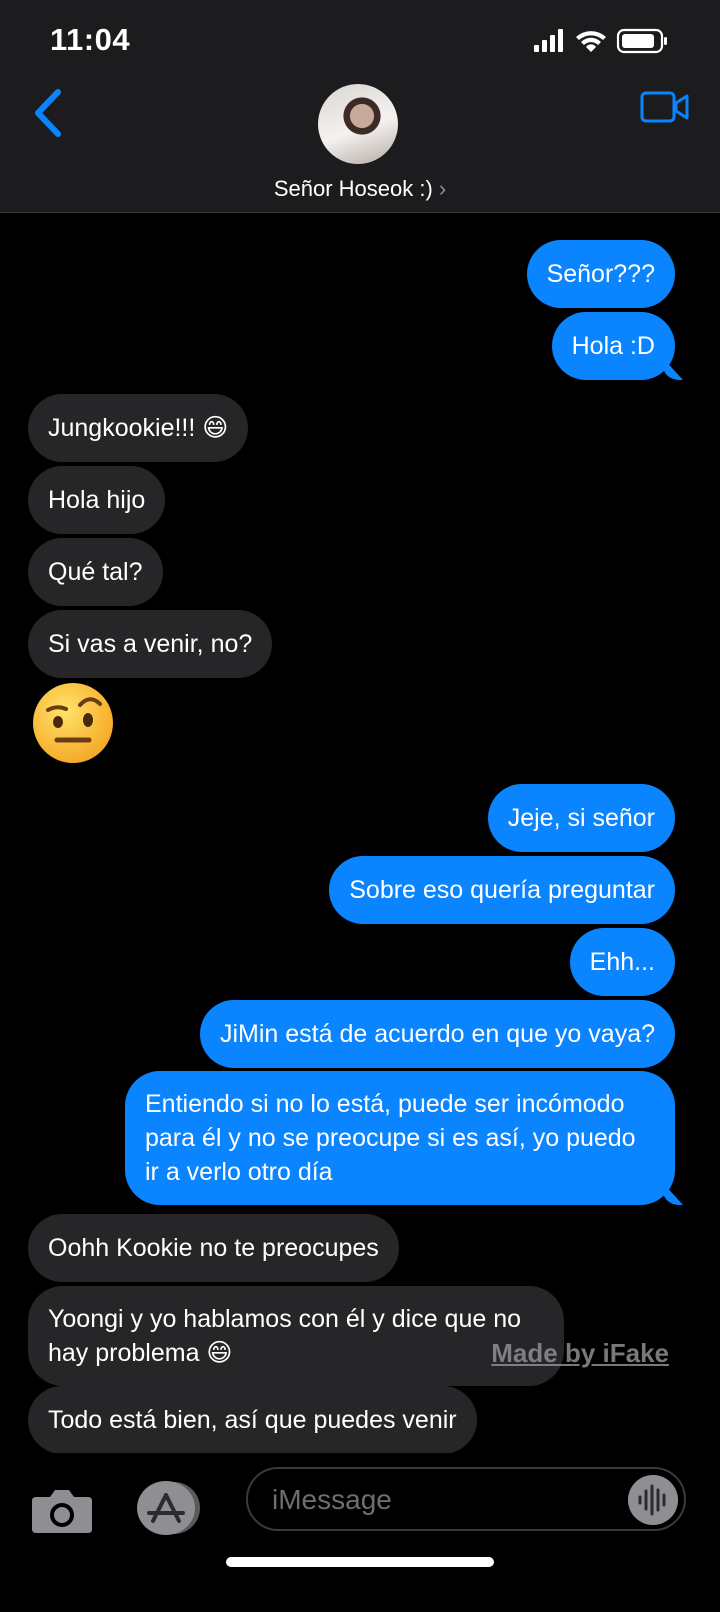  What do you see at coordinates (580, 1353) in the screenshot?
I see `watermark: Made by iFake` at bounding box center [580, 1353].